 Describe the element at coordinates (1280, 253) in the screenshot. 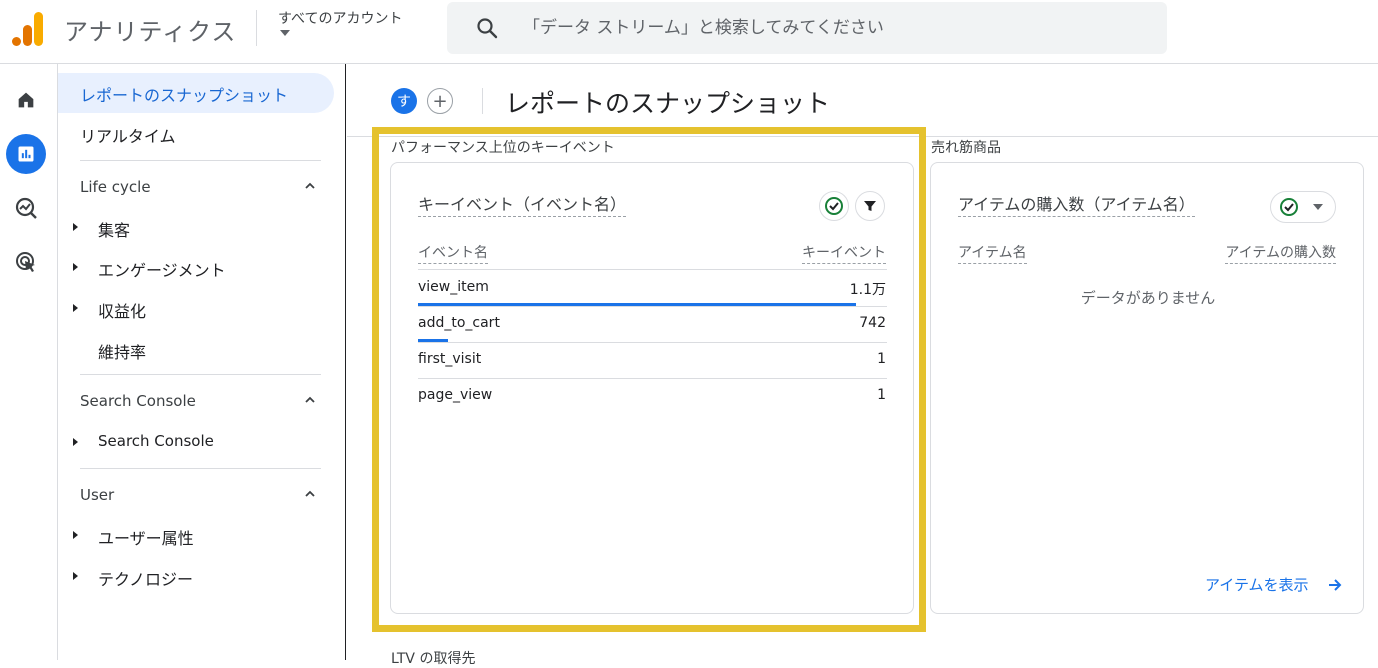

I see `column-header-item-purchases: アイテムの購入数` at that location.